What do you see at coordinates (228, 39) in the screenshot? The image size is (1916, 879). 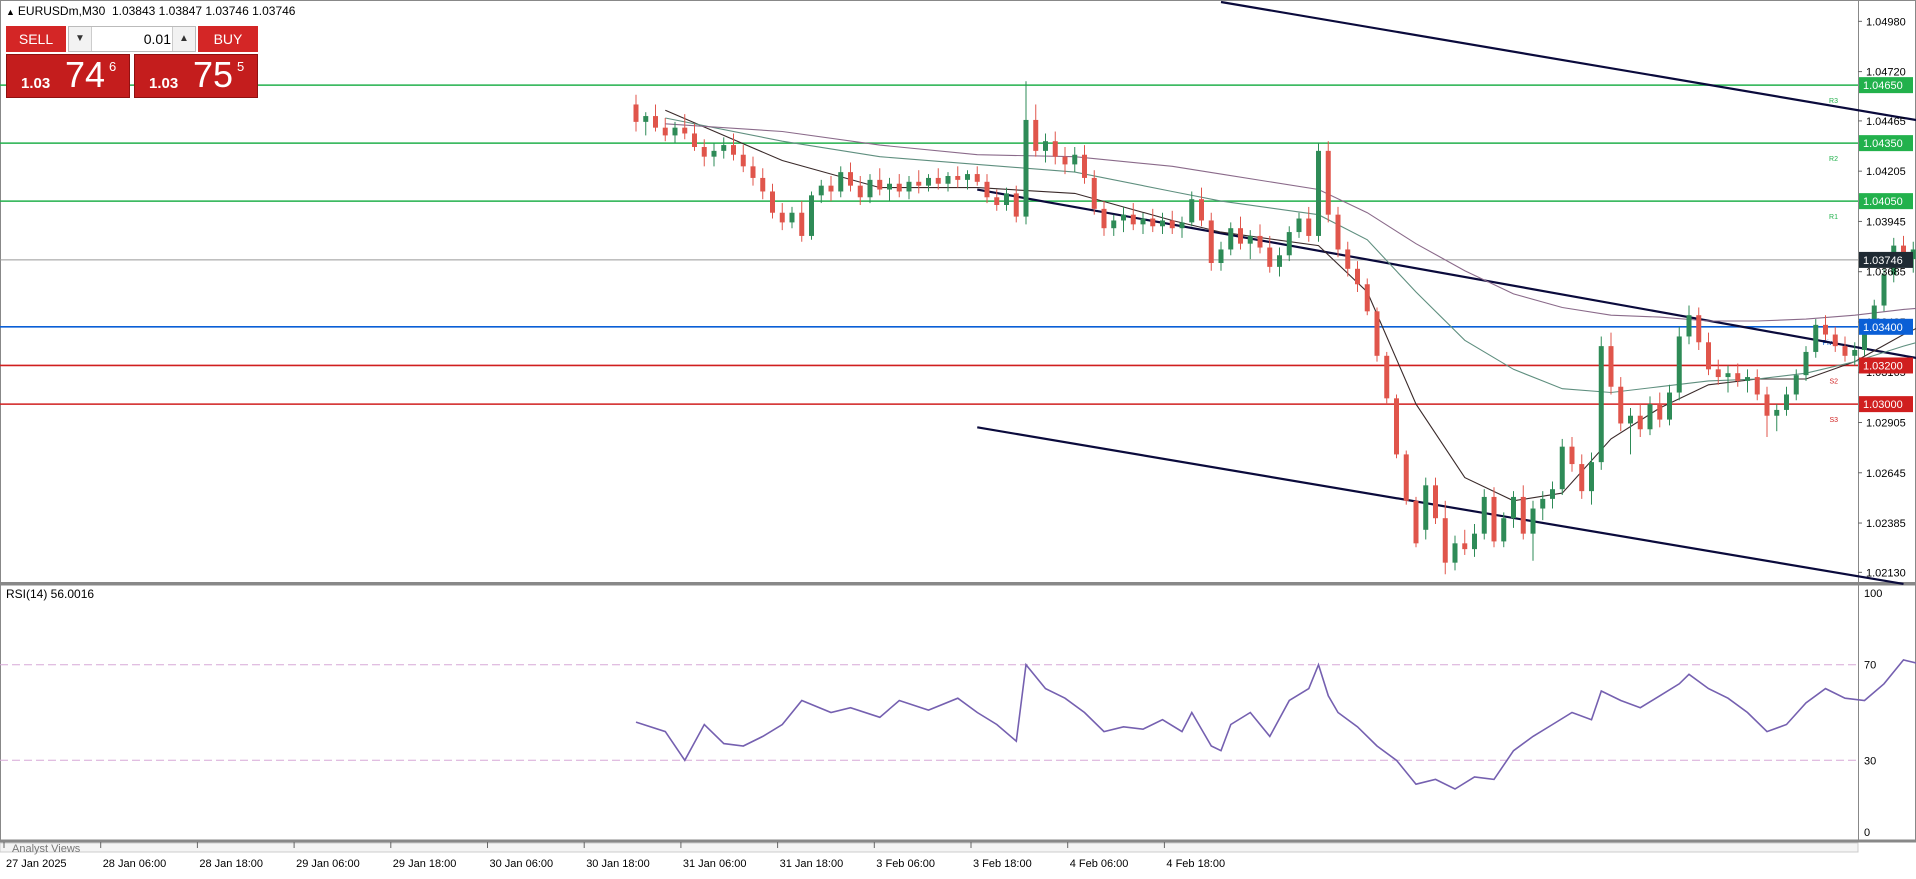 I see `buy-button: BUY` at bounding box center [228, 39].